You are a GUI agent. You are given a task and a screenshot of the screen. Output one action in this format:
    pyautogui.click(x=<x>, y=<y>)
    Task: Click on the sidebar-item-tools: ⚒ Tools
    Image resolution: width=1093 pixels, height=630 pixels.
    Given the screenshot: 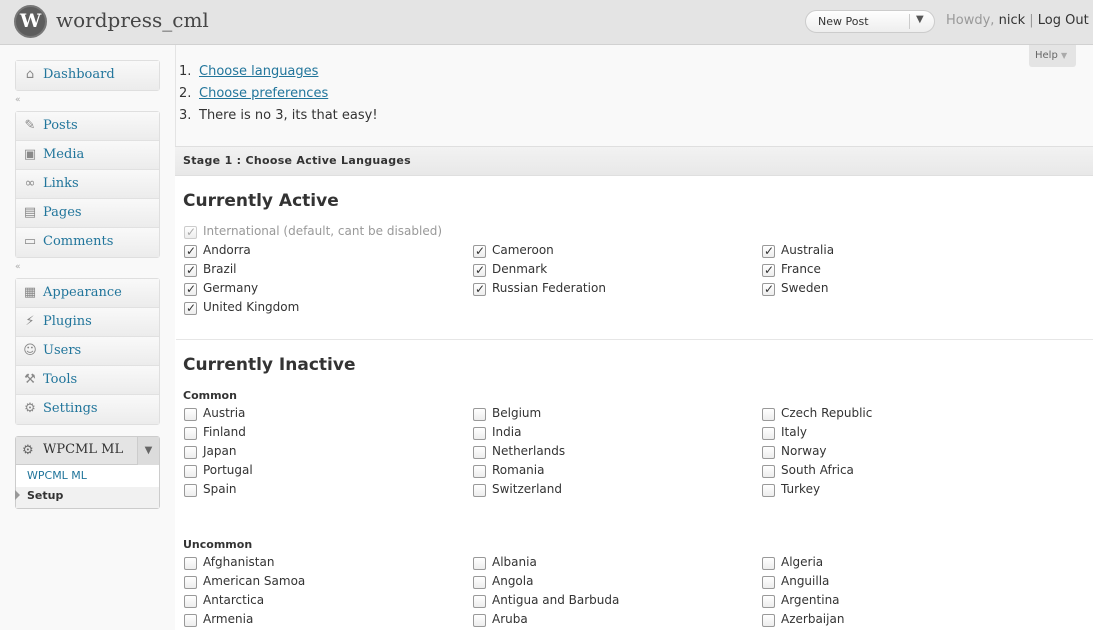 What is the action you would take?
    pyautogui.click(x=87, y=380)
    